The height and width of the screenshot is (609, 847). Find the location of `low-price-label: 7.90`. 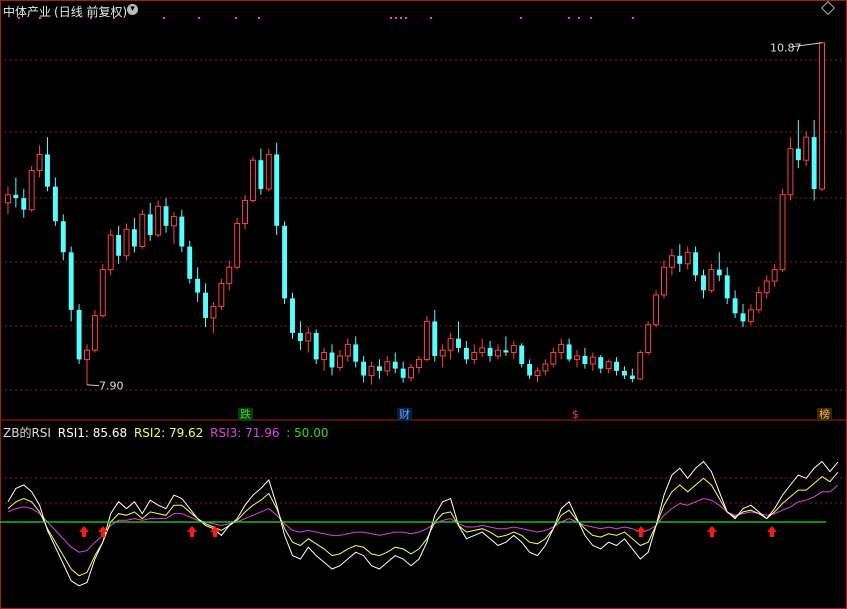

low-price-label: 7.90 is located at coordinates (111, 386).